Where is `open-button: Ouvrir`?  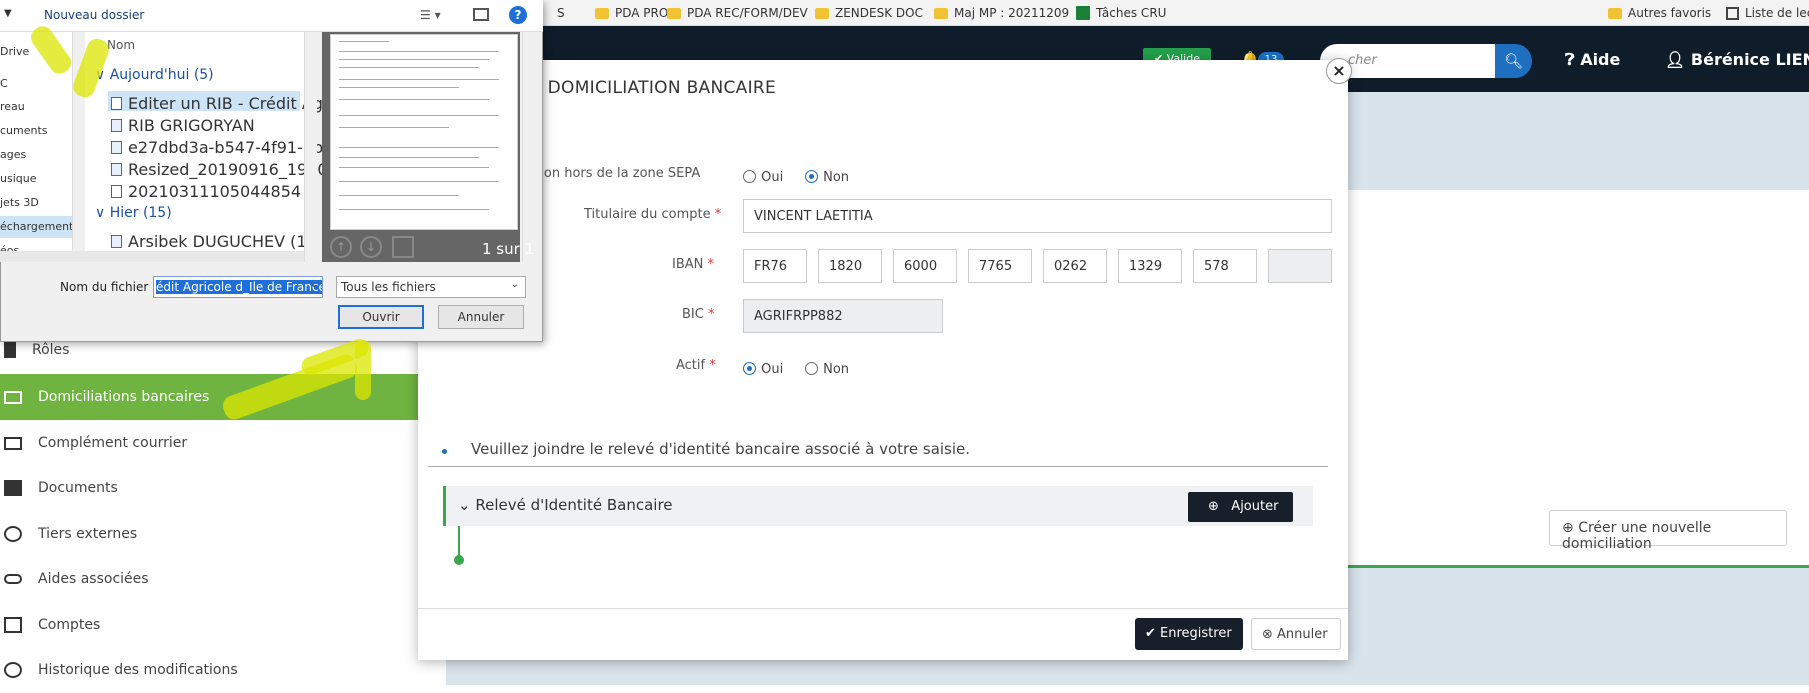
open-button: Ouvrir is located at coordinates (381, 317).